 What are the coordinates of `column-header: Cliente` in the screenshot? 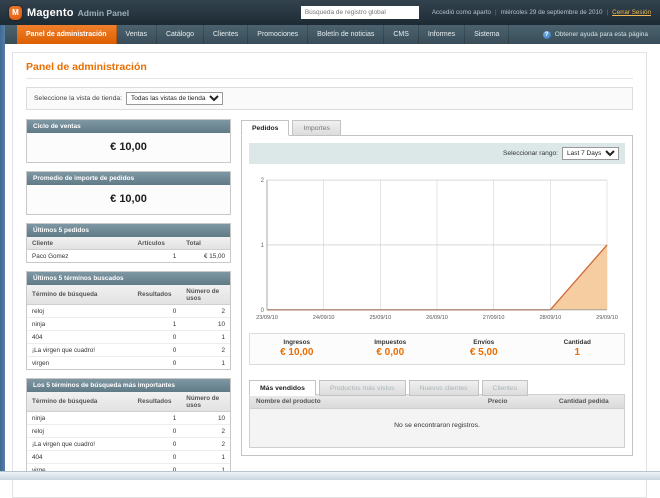 It's located at (80, 243).